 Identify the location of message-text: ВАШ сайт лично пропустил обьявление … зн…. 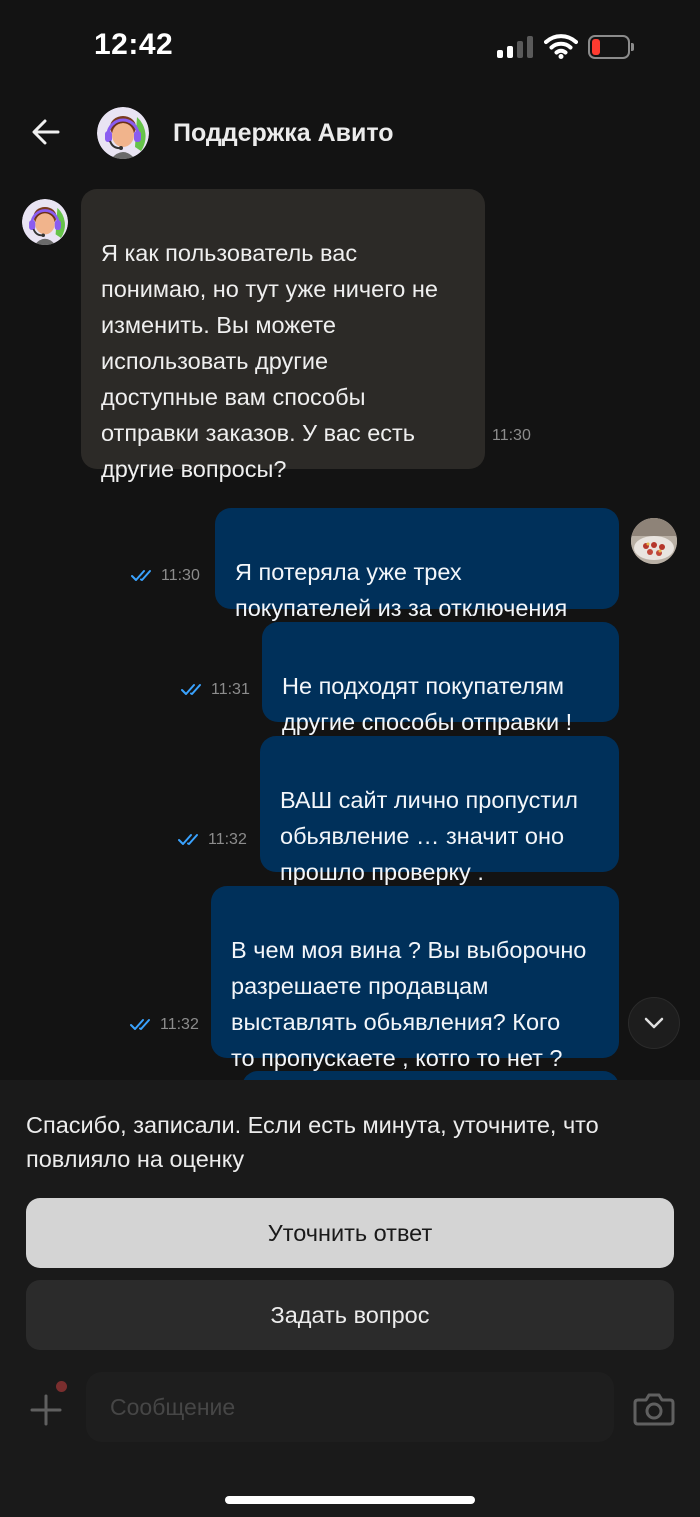
(429, 836).